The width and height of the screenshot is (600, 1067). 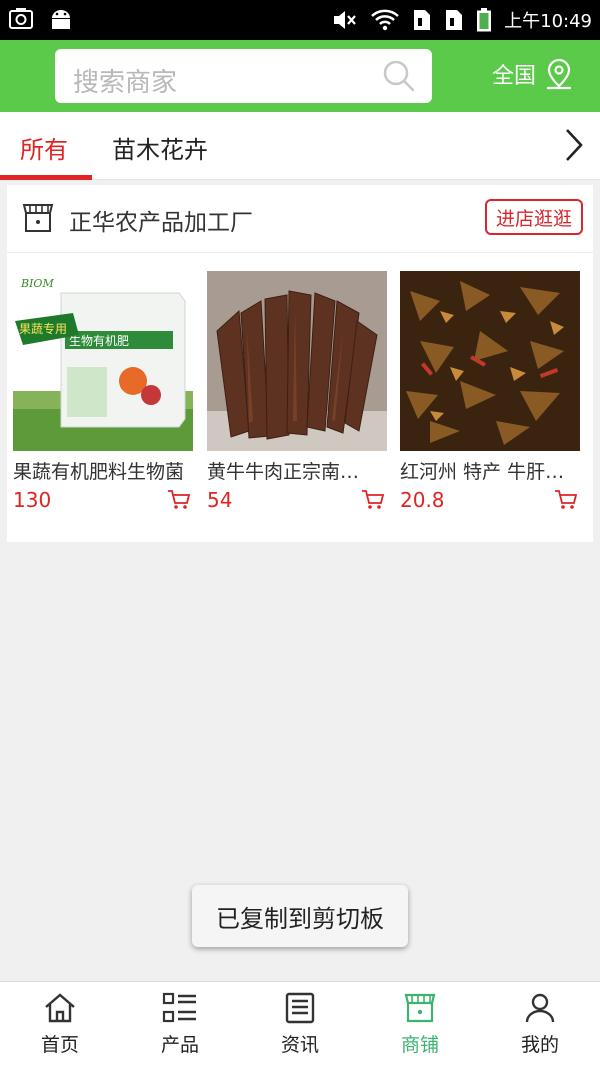 What do you see at coordinates (420, 1024) in the screenshot?
I see `nav-item-shops: 商铺` at bounding box center [420, 1024].